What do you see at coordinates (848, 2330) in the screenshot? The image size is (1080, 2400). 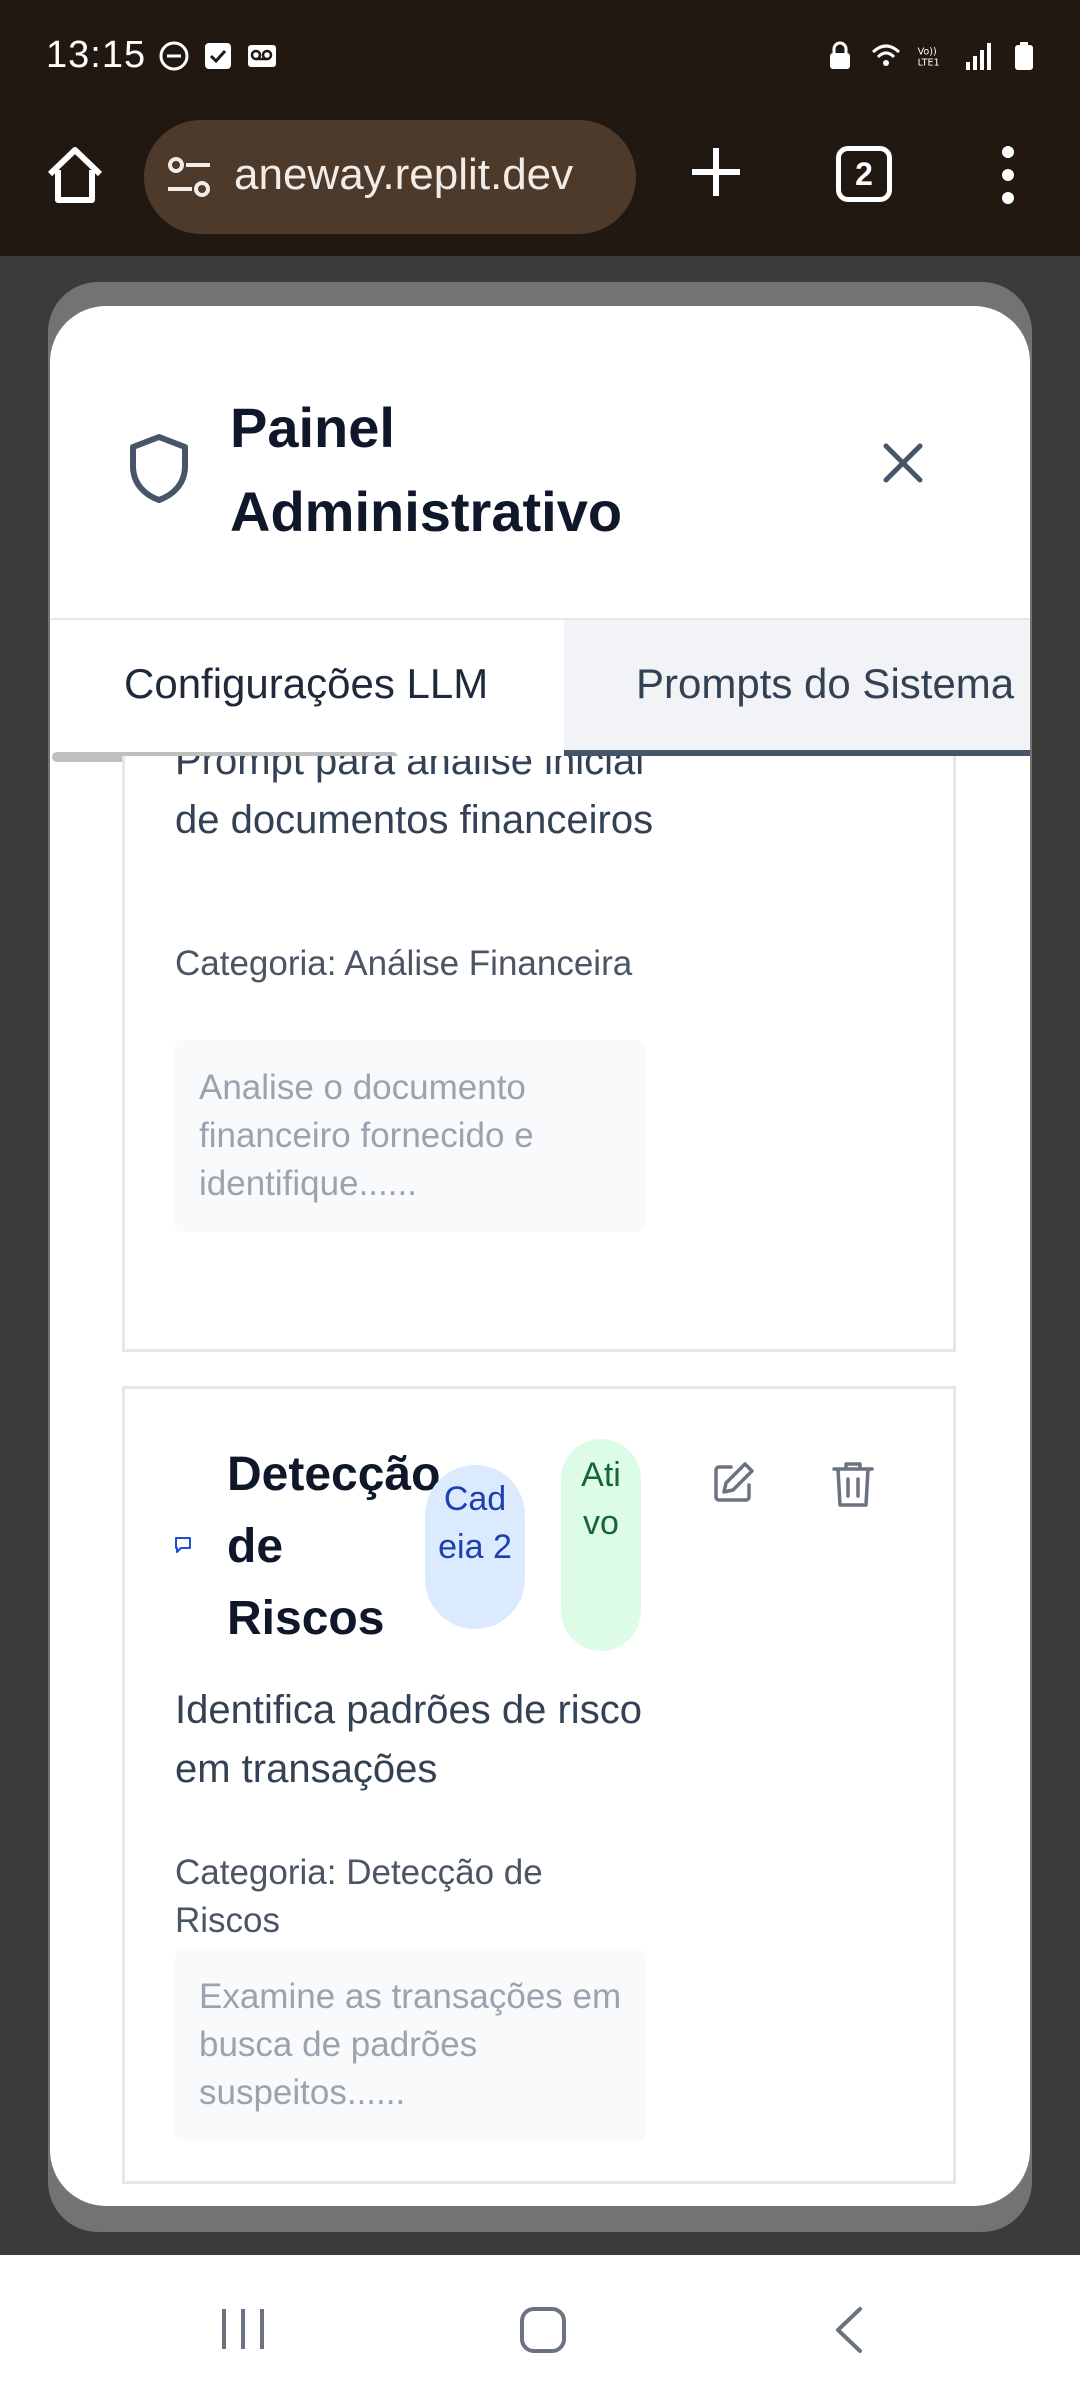 I see `back-icon` at bounding box center [848, 2330].